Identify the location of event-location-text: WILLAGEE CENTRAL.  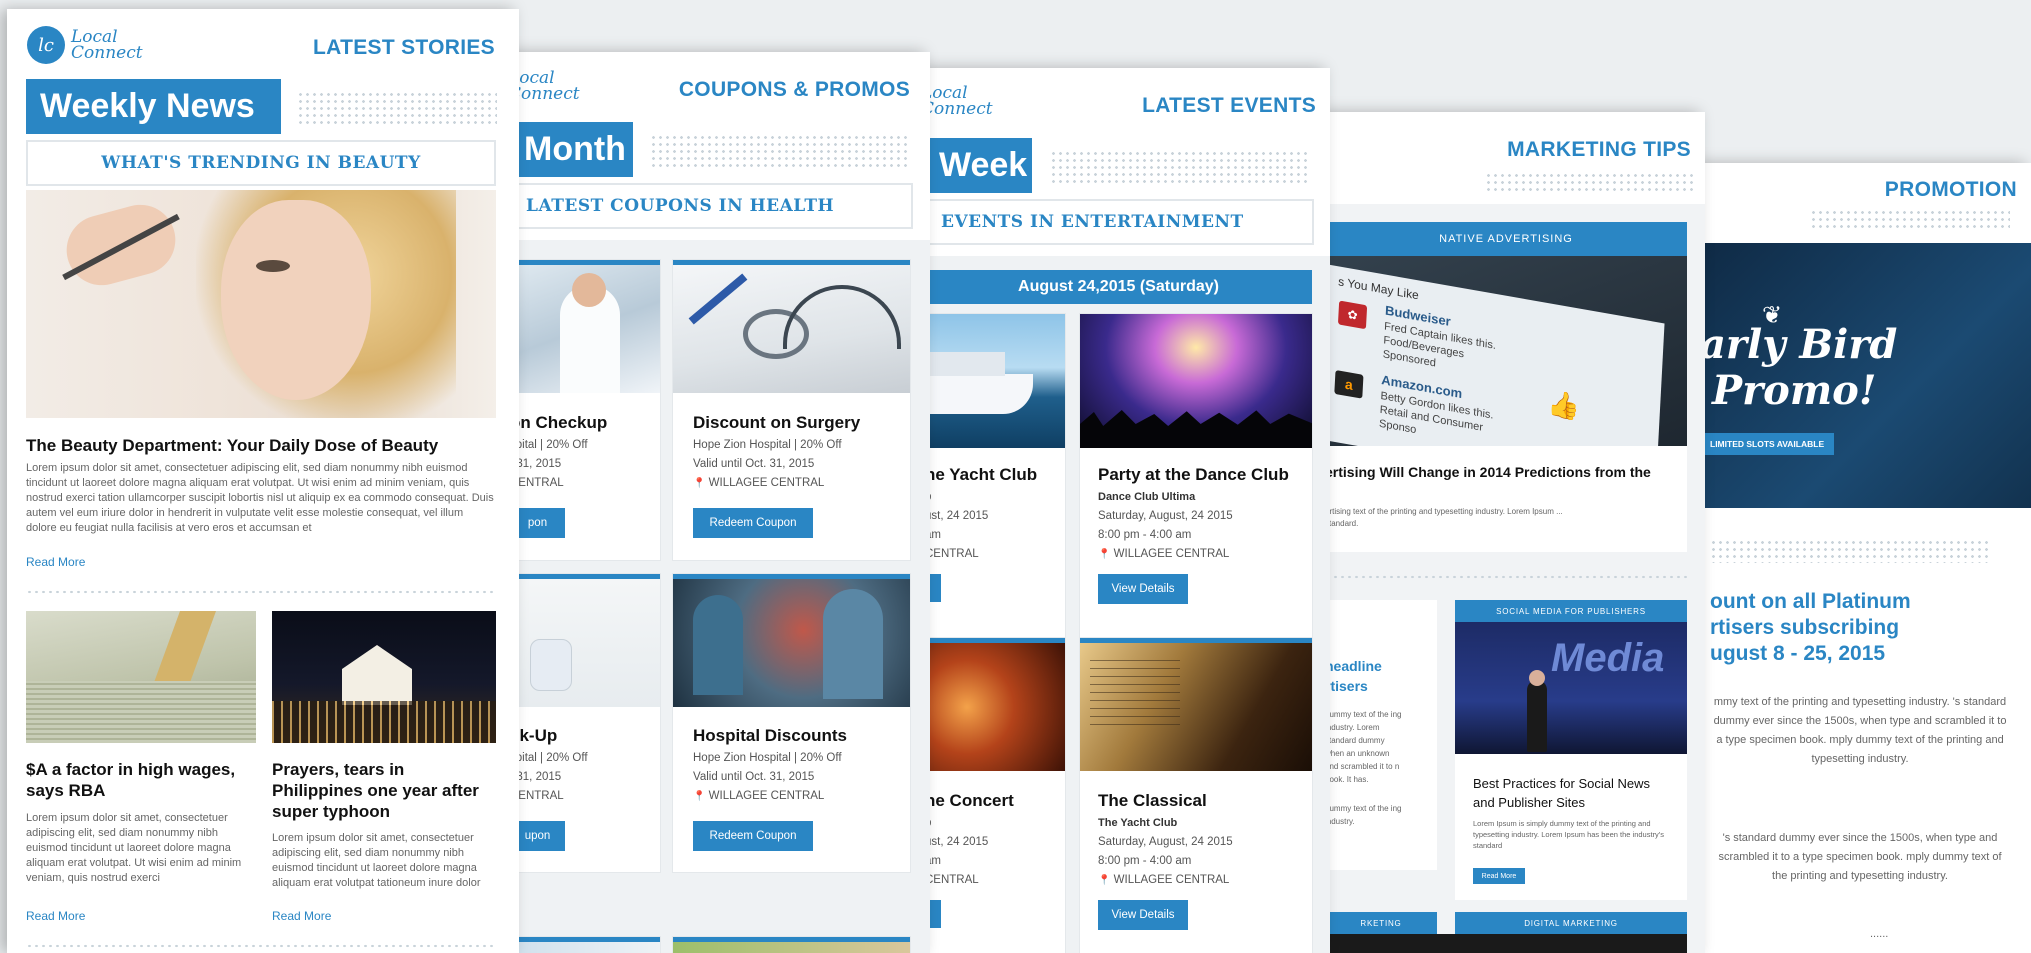
(1171, 554).